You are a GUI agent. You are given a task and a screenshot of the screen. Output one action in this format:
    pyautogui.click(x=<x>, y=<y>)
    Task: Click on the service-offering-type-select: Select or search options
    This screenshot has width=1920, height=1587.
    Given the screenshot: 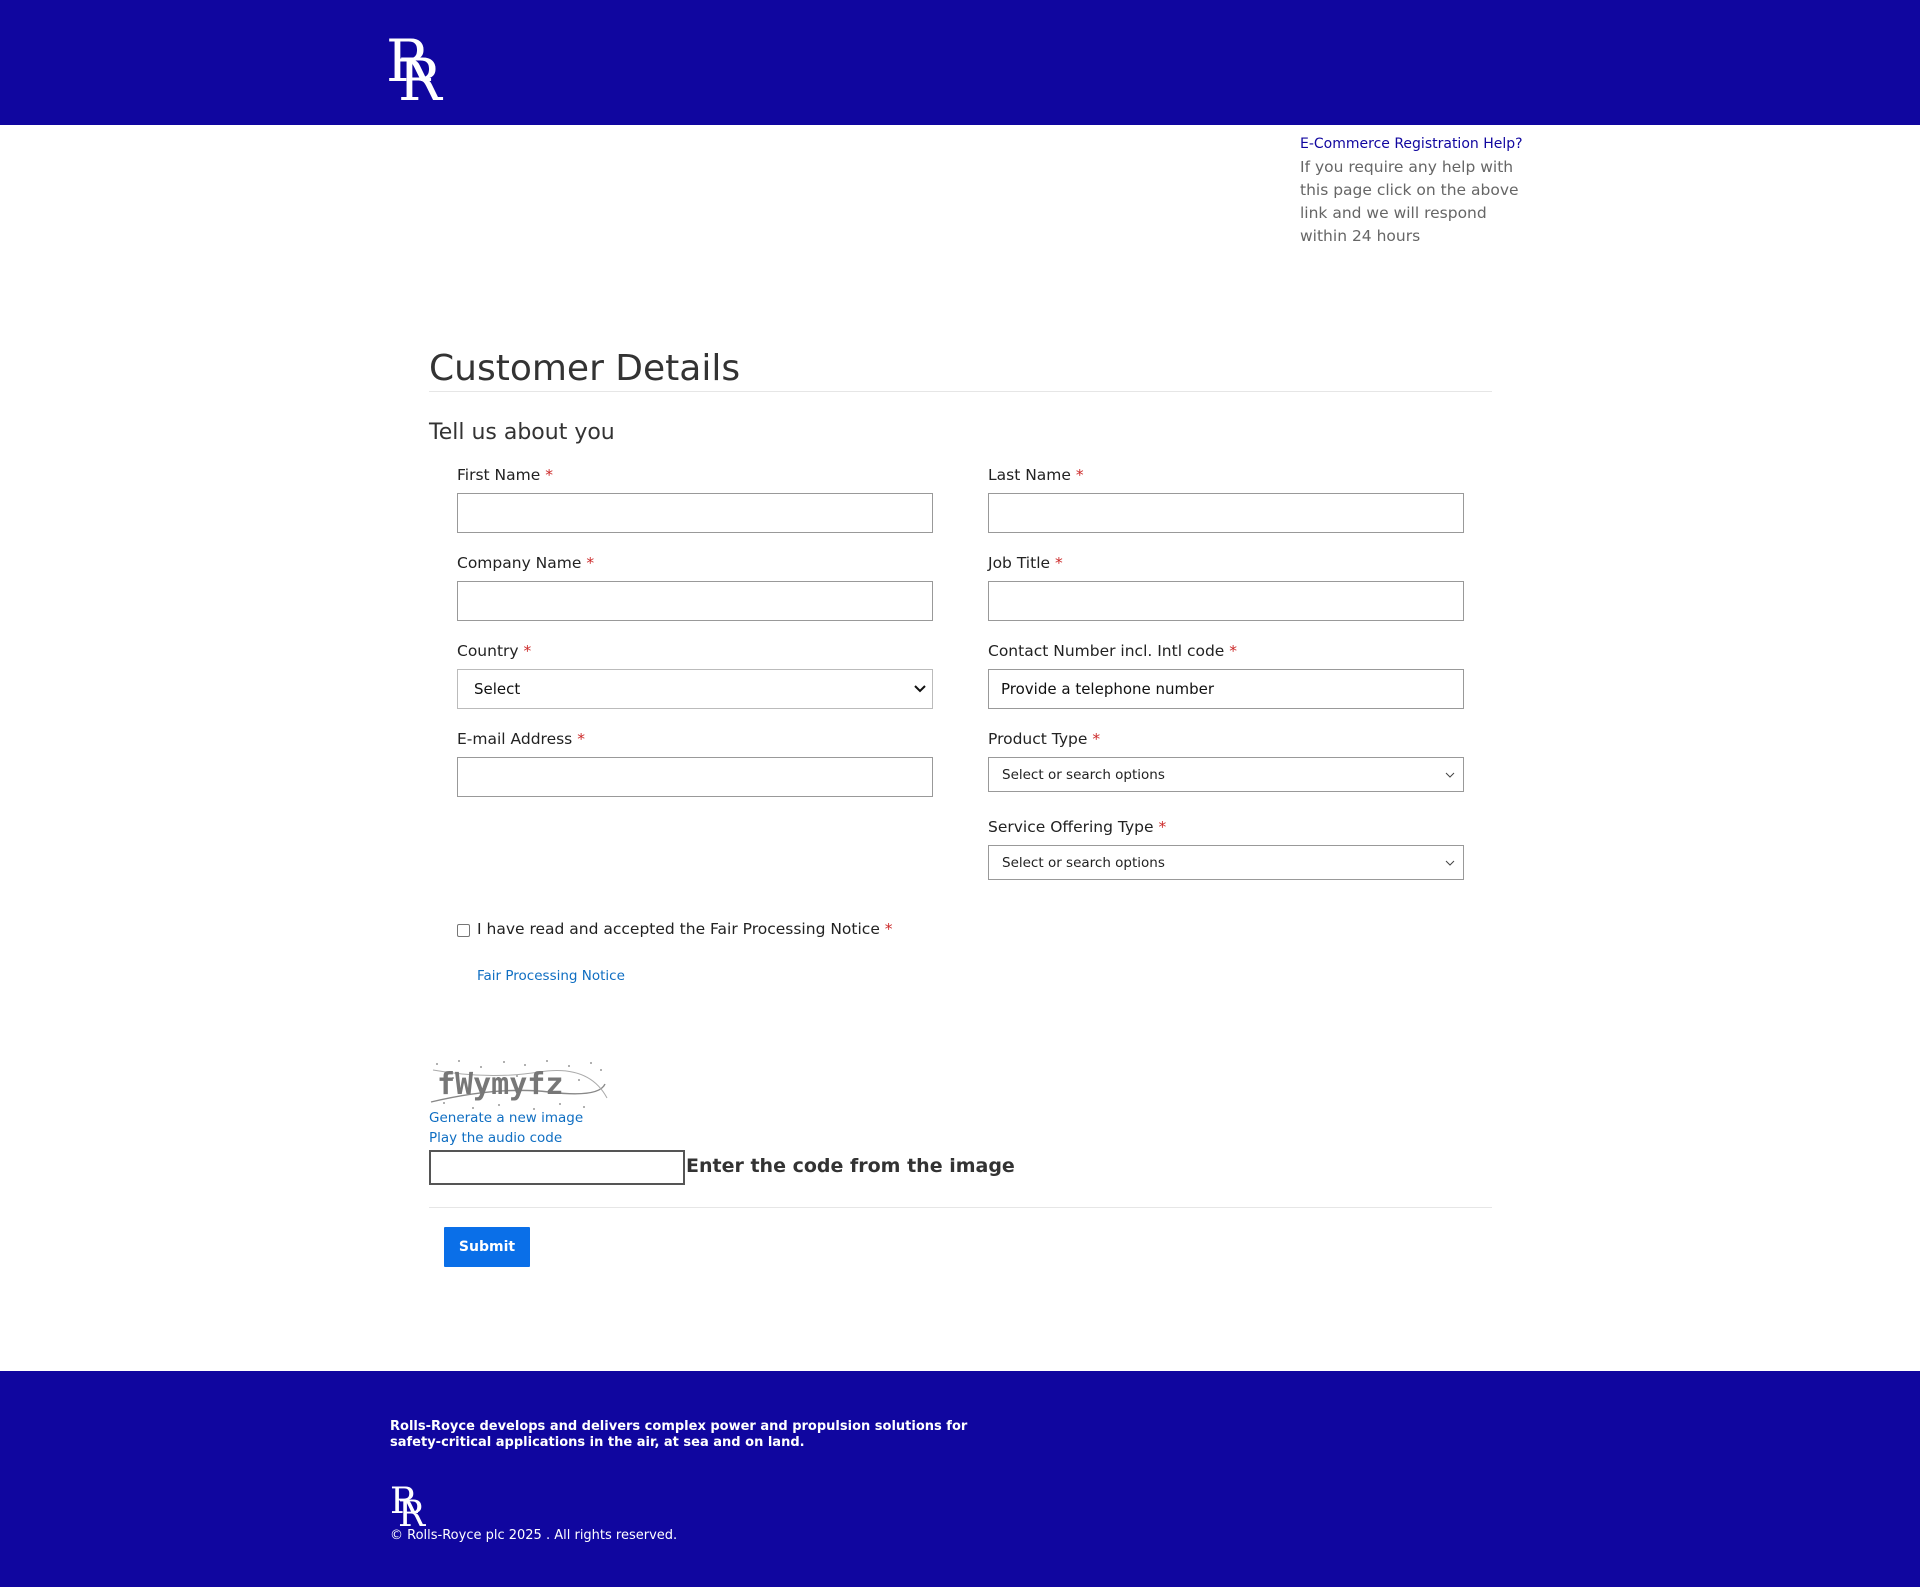 What is the action you would take?
    pyautogui.click(x=1226, y=862)
    